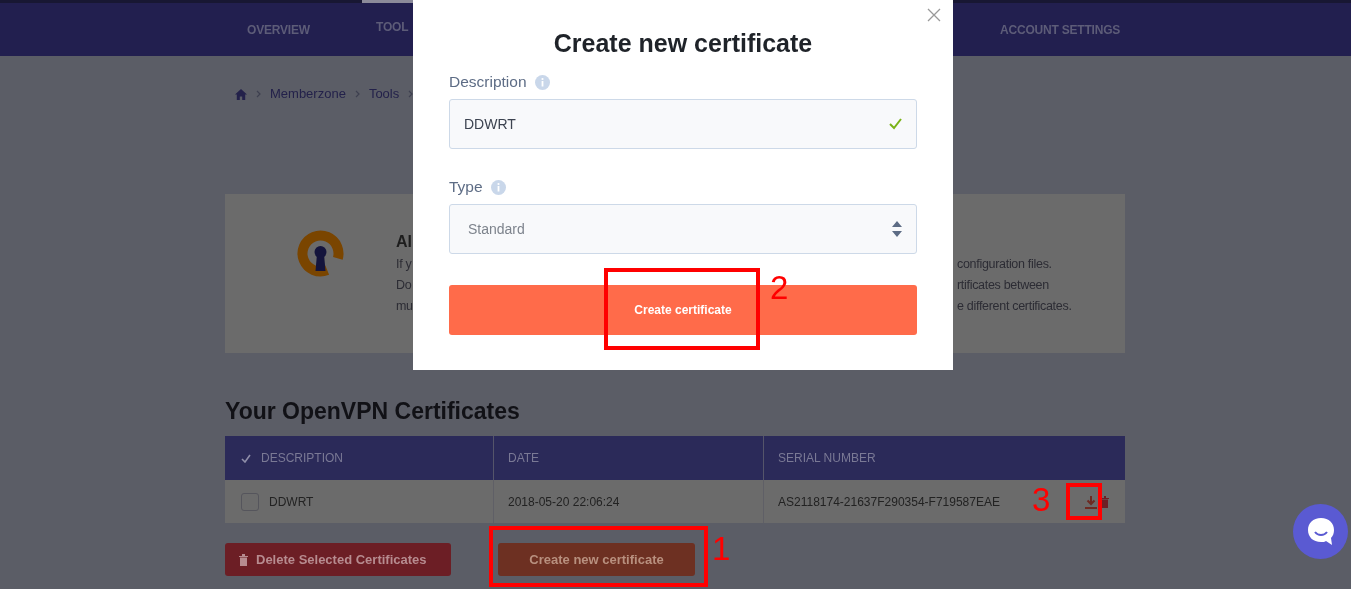 The width and height of the screenshot is (1351, 589). I want to click on description-field: DDWRT, so click(683, 124).